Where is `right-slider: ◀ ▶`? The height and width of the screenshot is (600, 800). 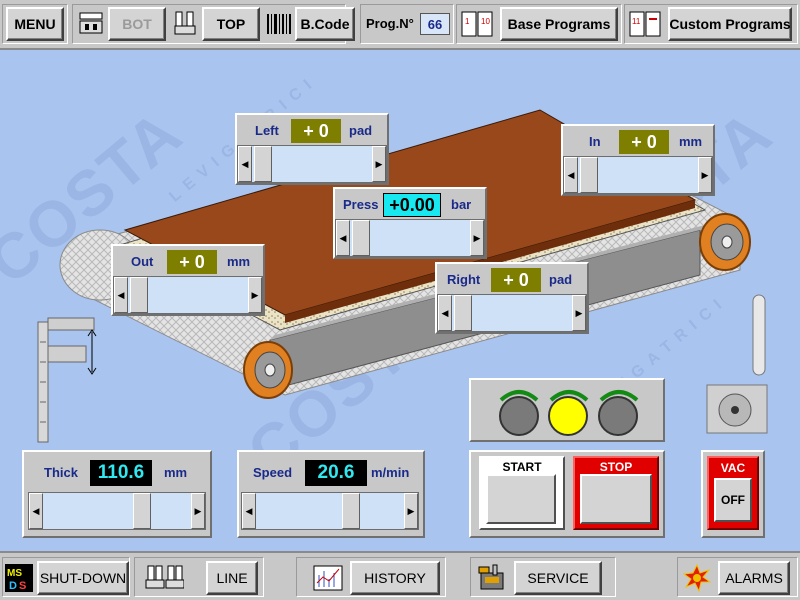 right-slider: ◀ ▶ is located at coordinates (512, 313).